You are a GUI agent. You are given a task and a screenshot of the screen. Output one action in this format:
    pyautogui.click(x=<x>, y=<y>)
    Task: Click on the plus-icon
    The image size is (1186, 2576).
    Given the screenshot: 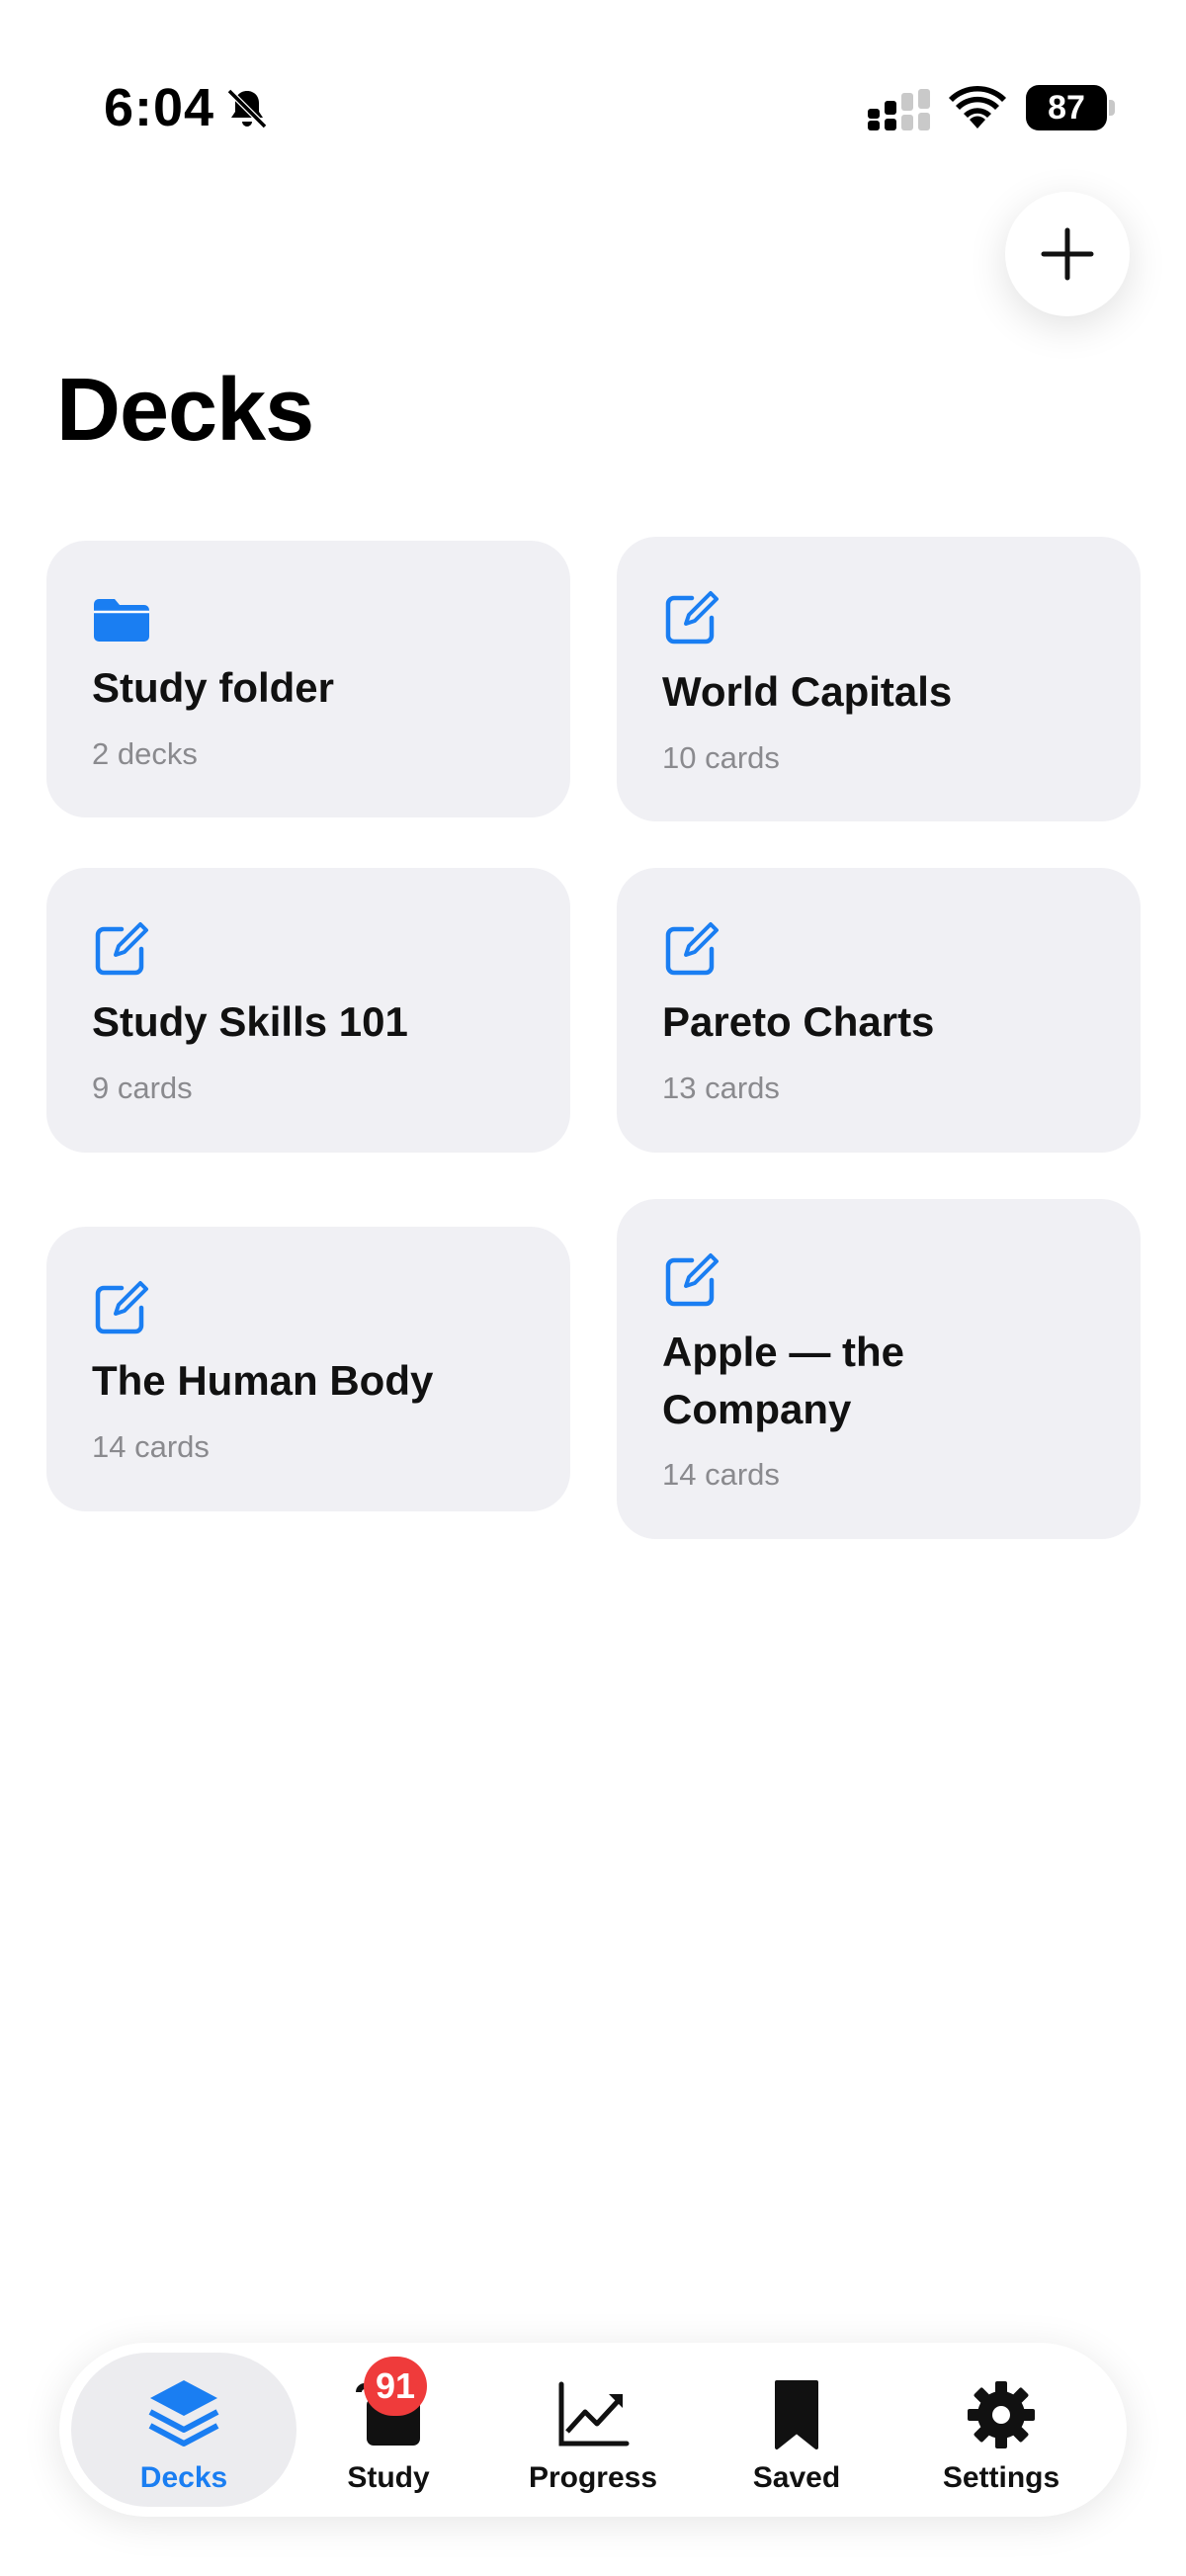 What is the action you would take?
    pyautogui.click(x=1067, y=254)
    